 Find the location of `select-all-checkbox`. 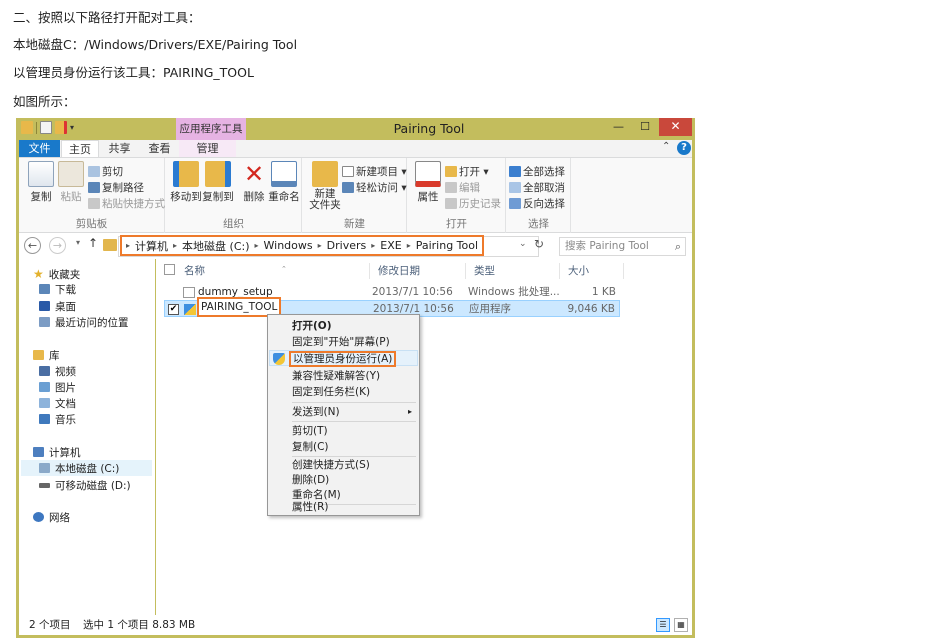

select-all-checkbox is located at coordinates (169, 269).